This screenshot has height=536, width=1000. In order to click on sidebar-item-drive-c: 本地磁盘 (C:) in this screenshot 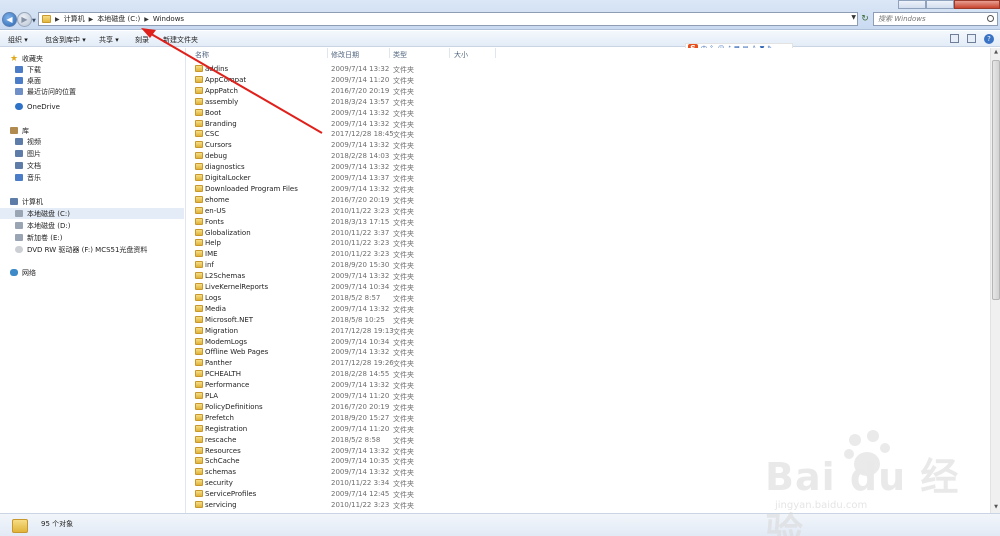, I will do `click(92, 213)`.